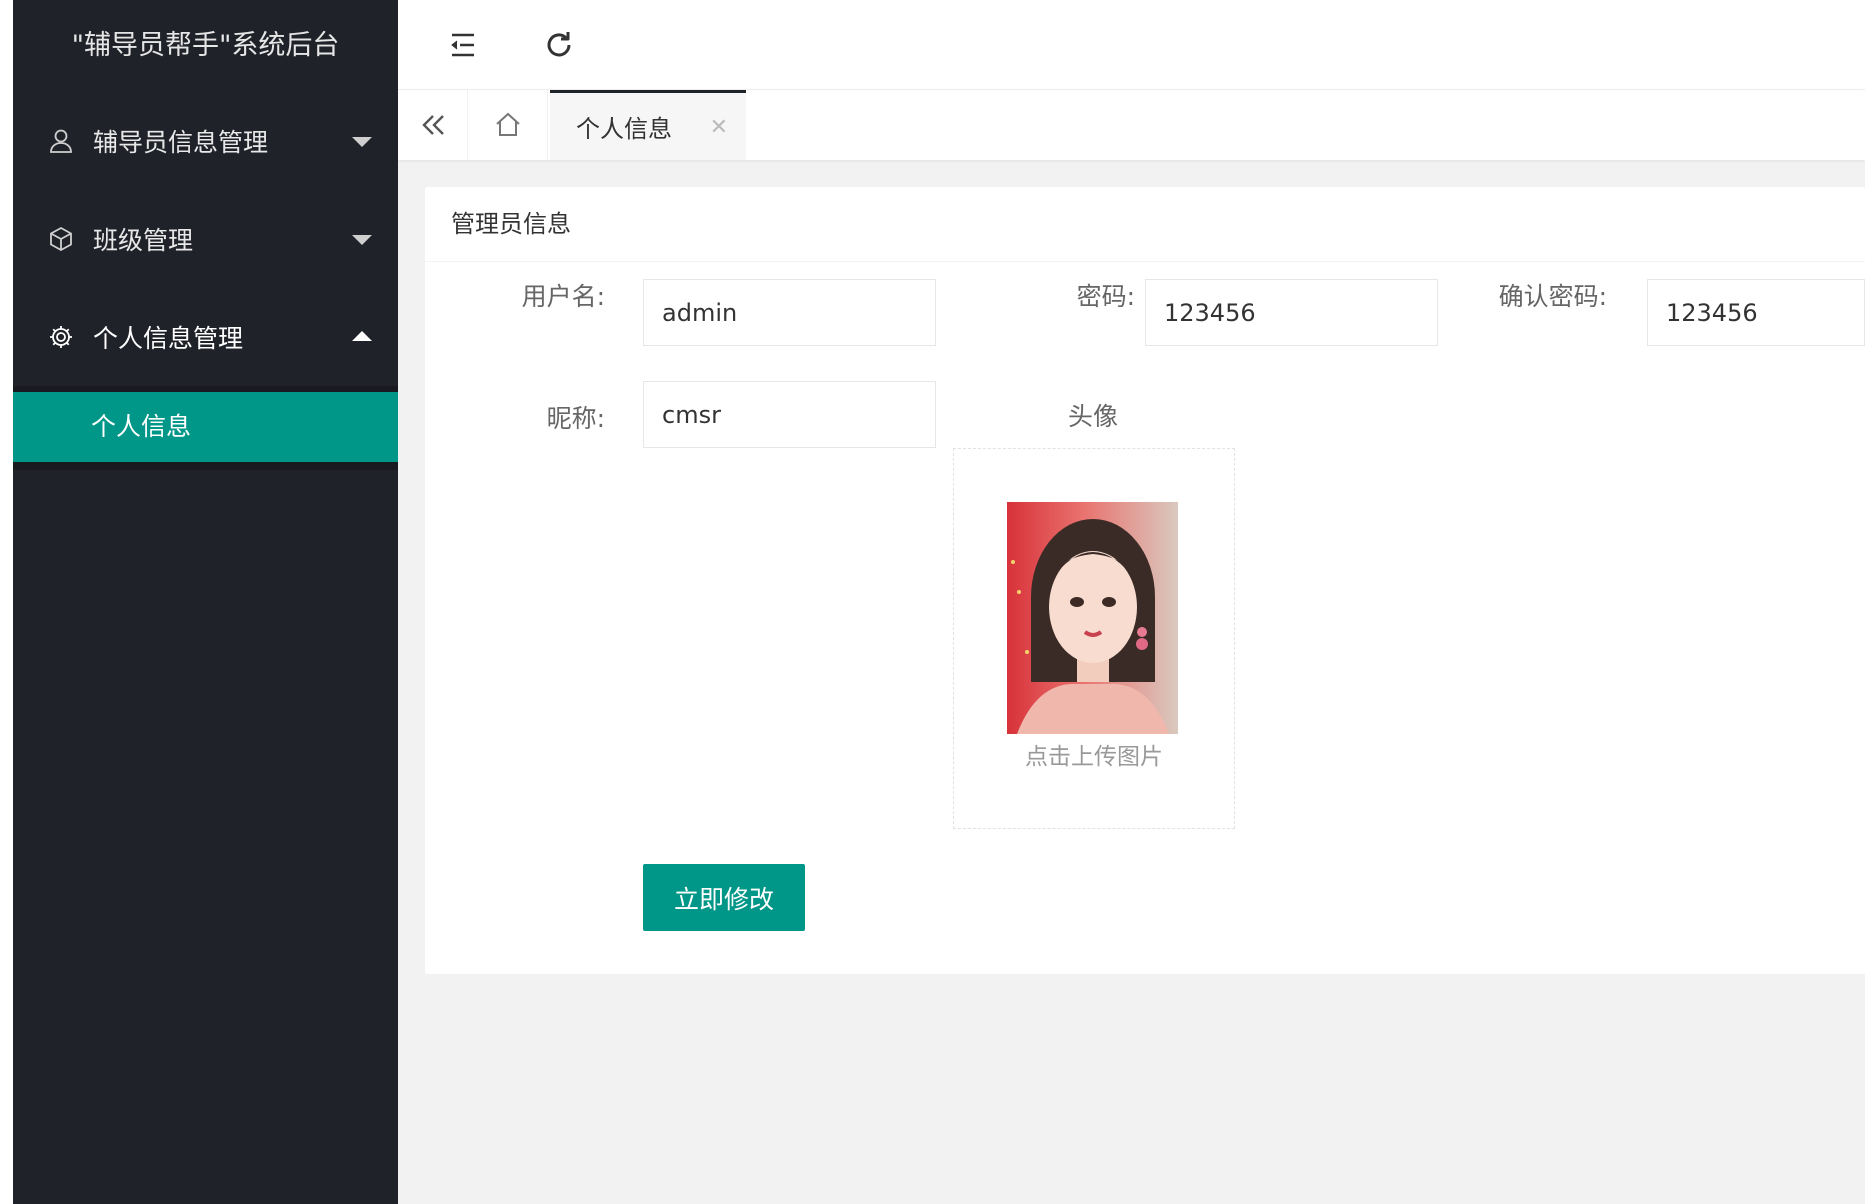 This screenshot has height=1204, width=1865. I want to click on sidebar-item-class-management: 班级管理, so click(205, 239).